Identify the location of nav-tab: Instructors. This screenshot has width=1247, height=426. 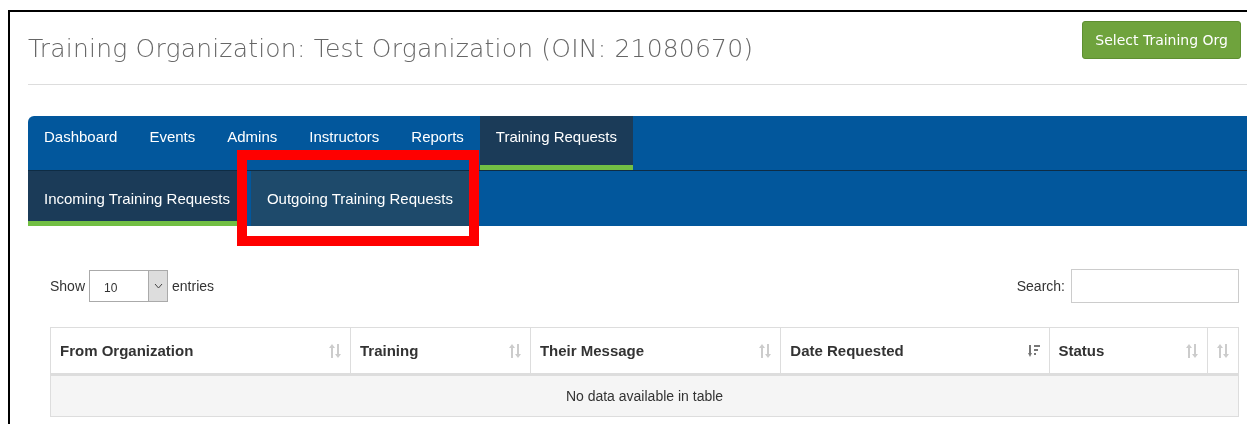
(344, 143).